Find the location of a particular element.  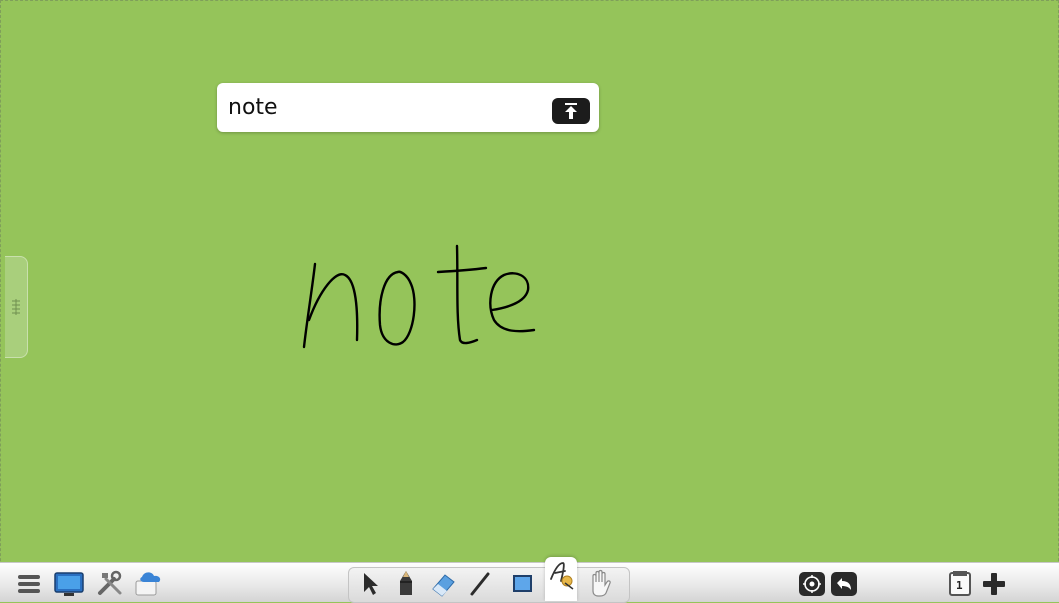

page-number: 1 is located at coordinates (959, 585).